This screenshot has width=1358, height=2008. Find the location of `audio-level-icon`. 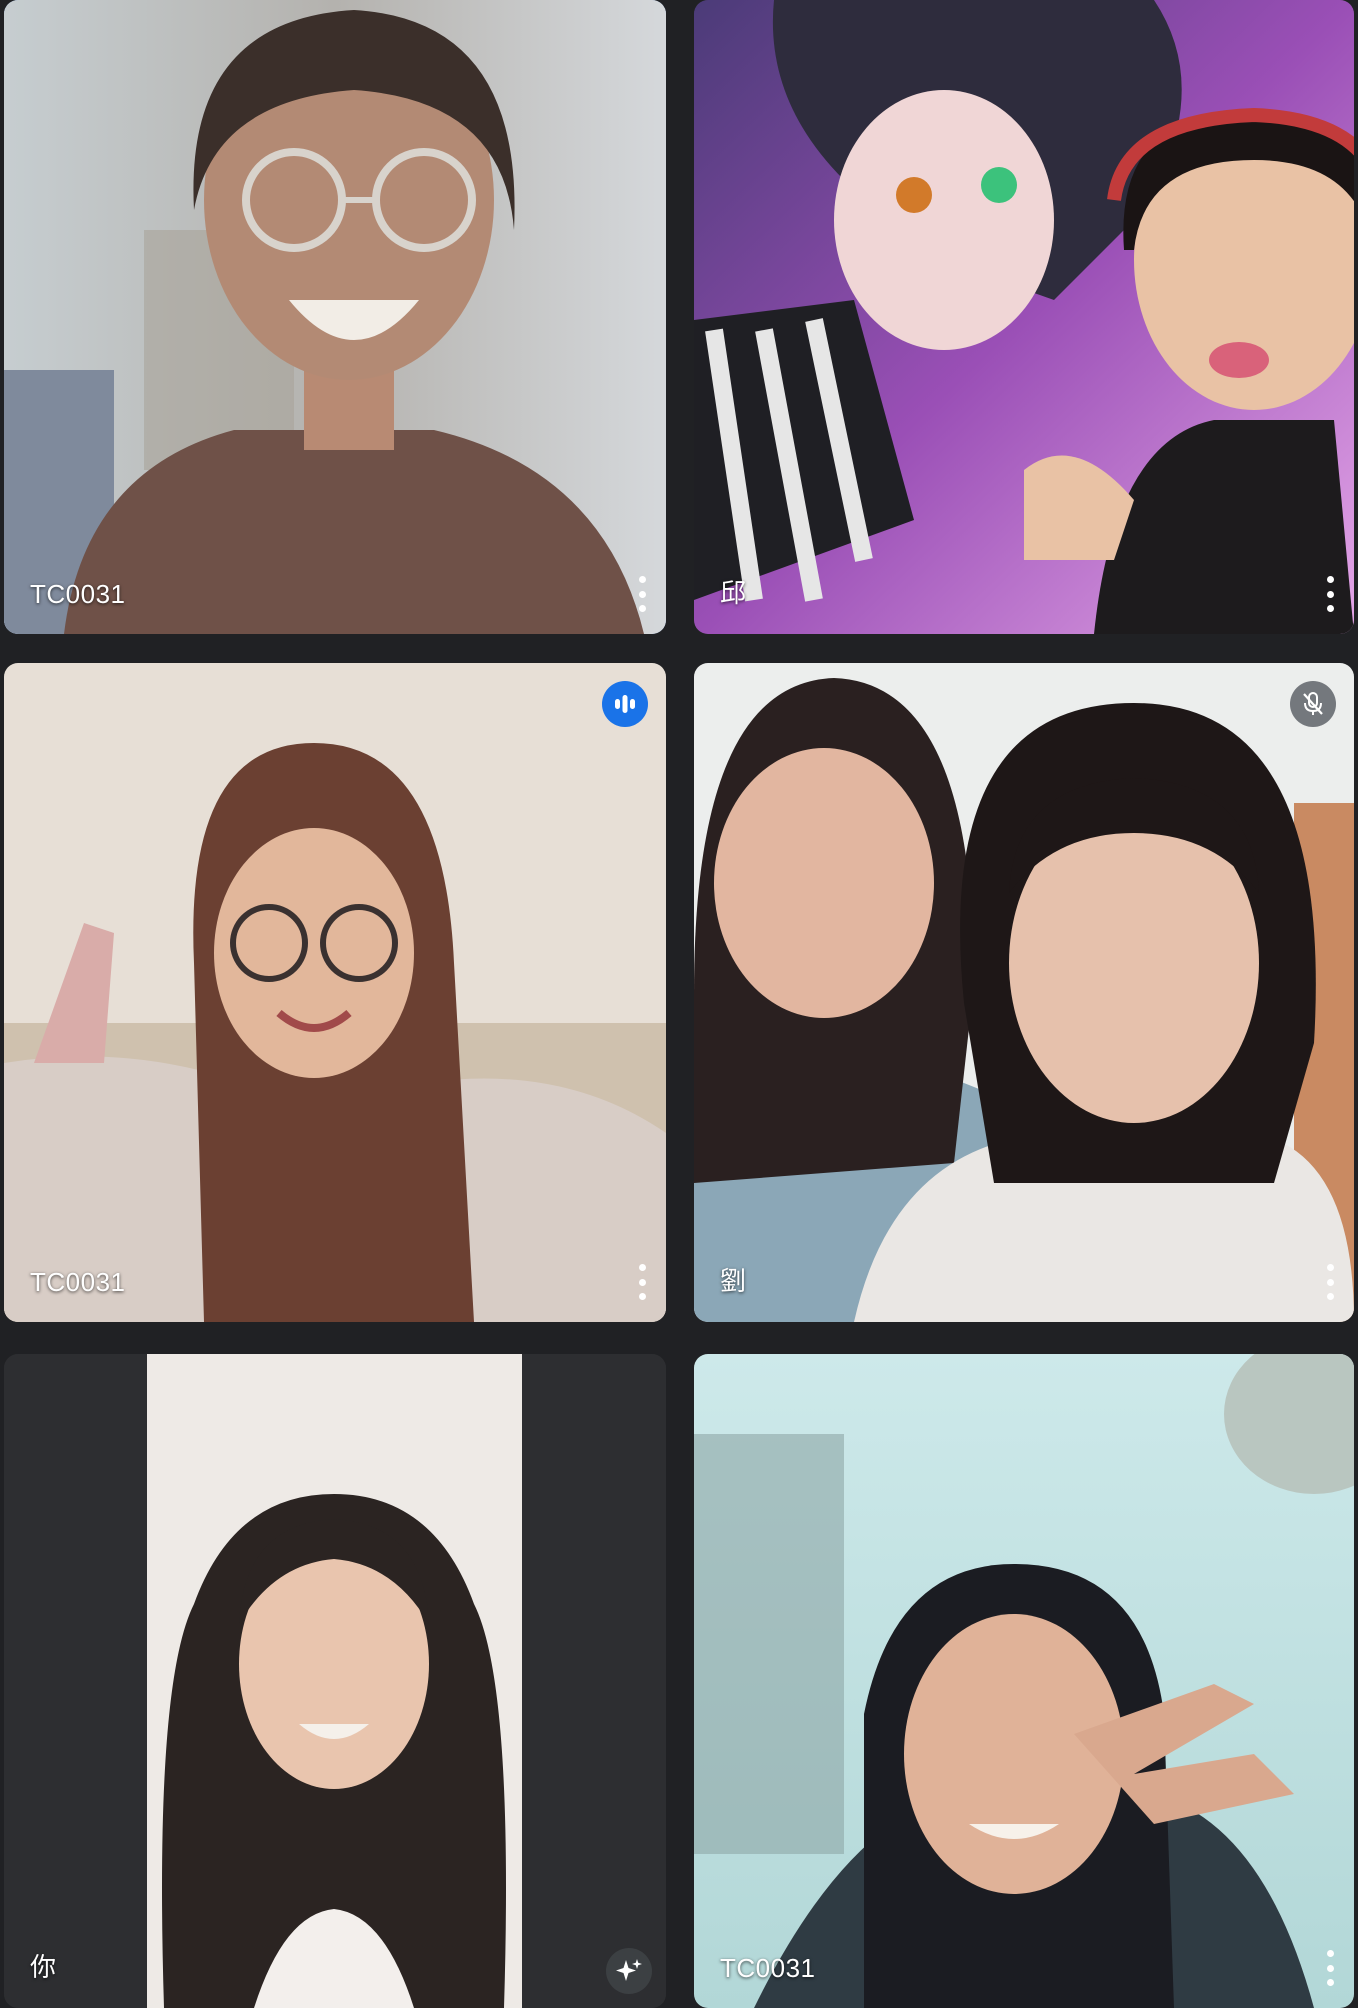

audio-level-icon is located at coordinates (625, 704).